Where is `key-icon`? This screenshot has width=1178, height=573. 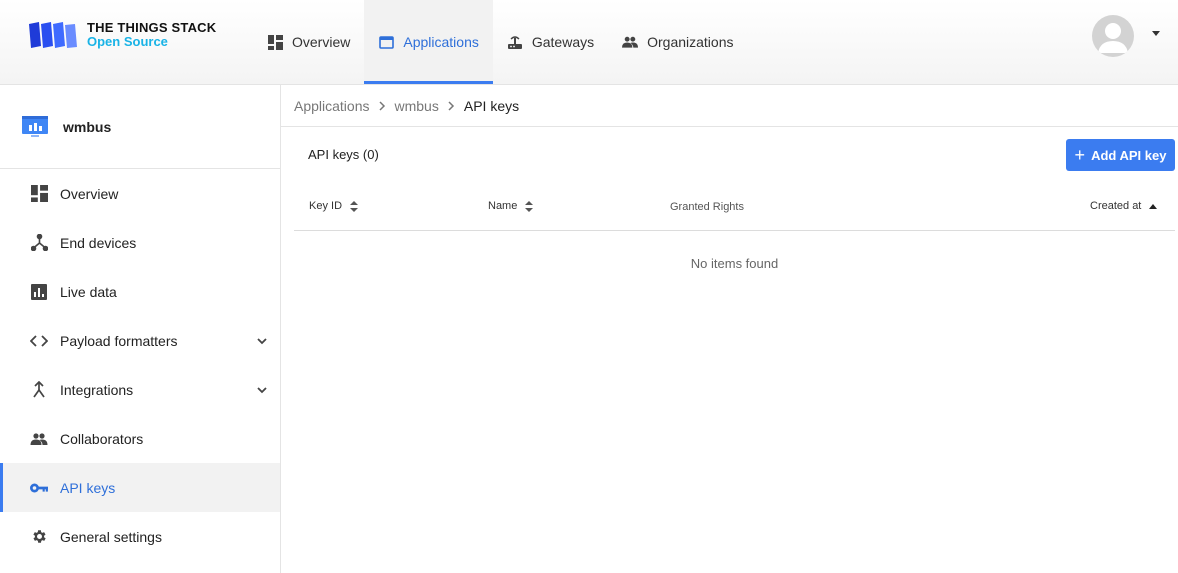 key-icon is located at coordinates (39, 488).